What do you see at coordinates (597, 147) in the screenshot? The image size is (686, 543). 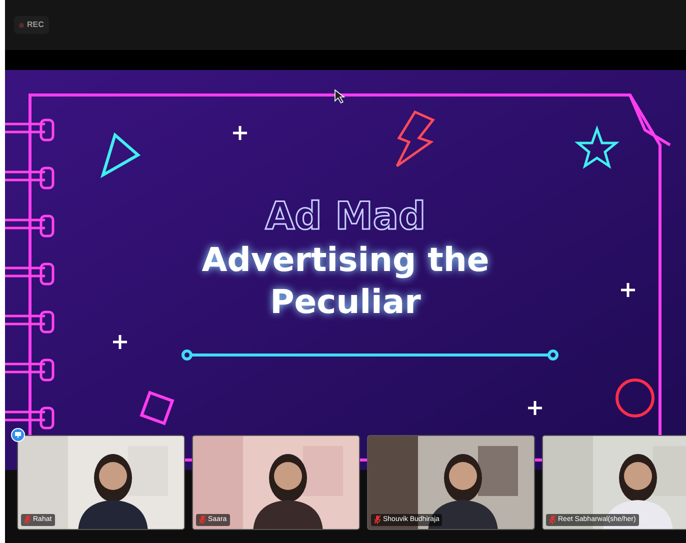 I see `star-icon` at bounding box center [597, 147].